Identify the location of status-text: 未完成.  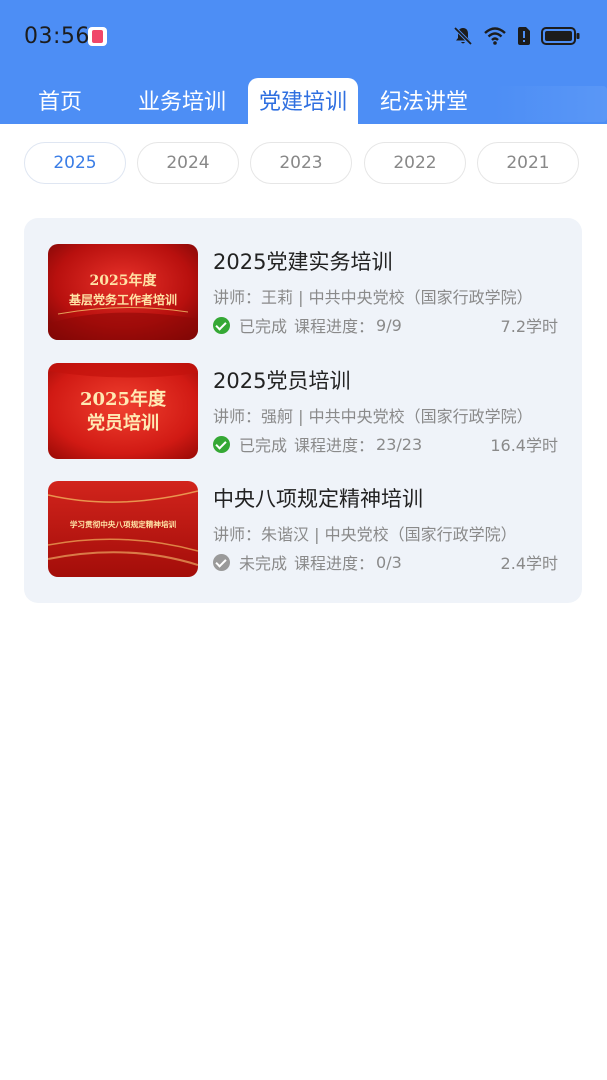
(263, 563).